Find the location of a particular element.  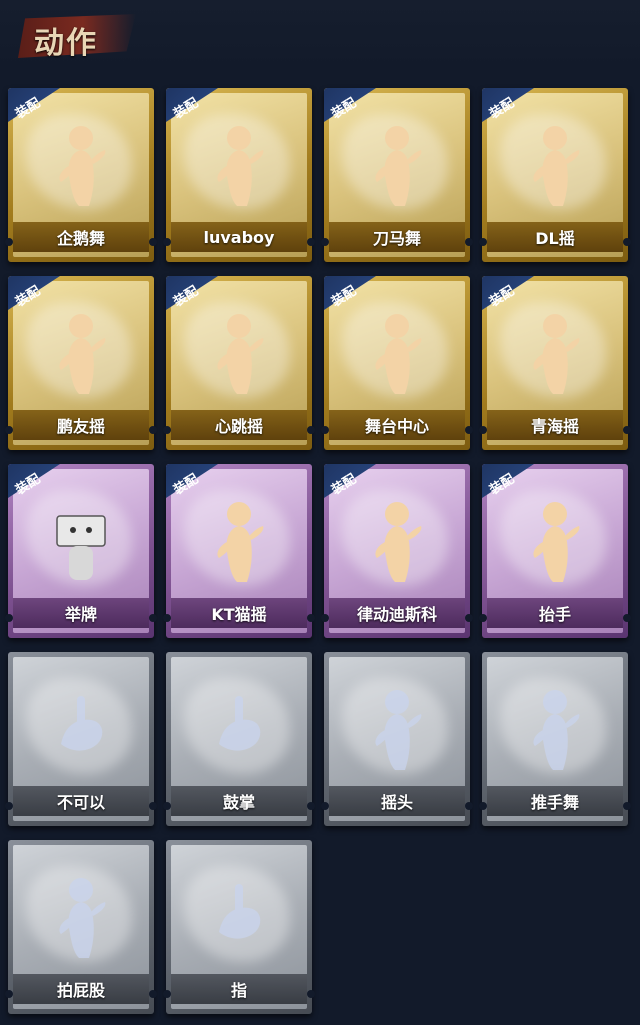

card-label-bar: 舞台中心 is located at coordinates (397, 425).